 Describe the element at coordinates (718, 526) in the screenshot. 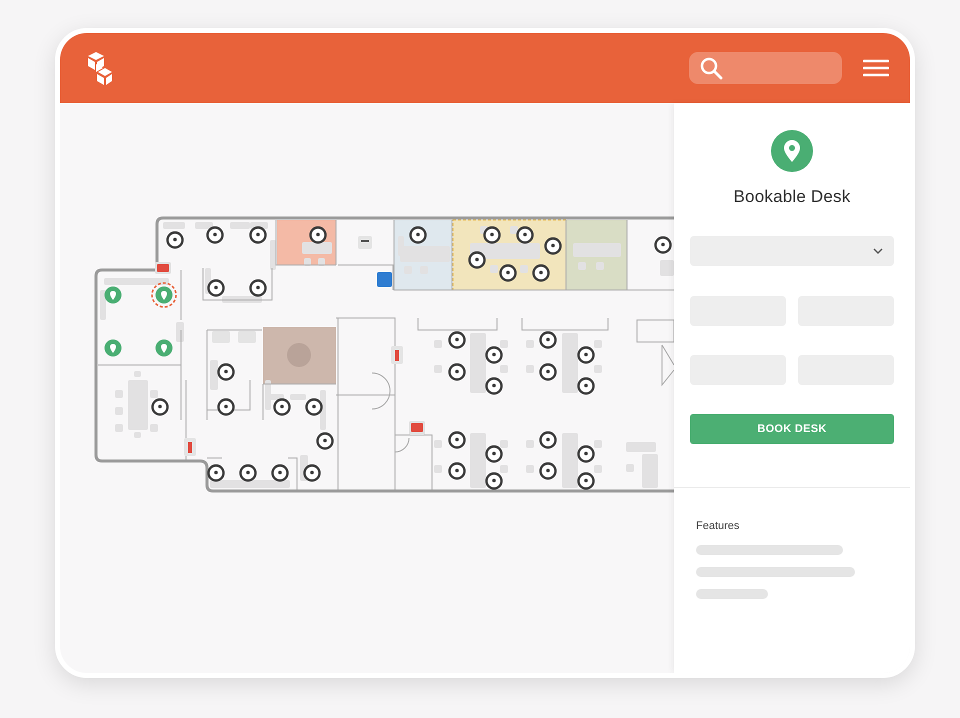

I see `features-heading: Features` at that location.